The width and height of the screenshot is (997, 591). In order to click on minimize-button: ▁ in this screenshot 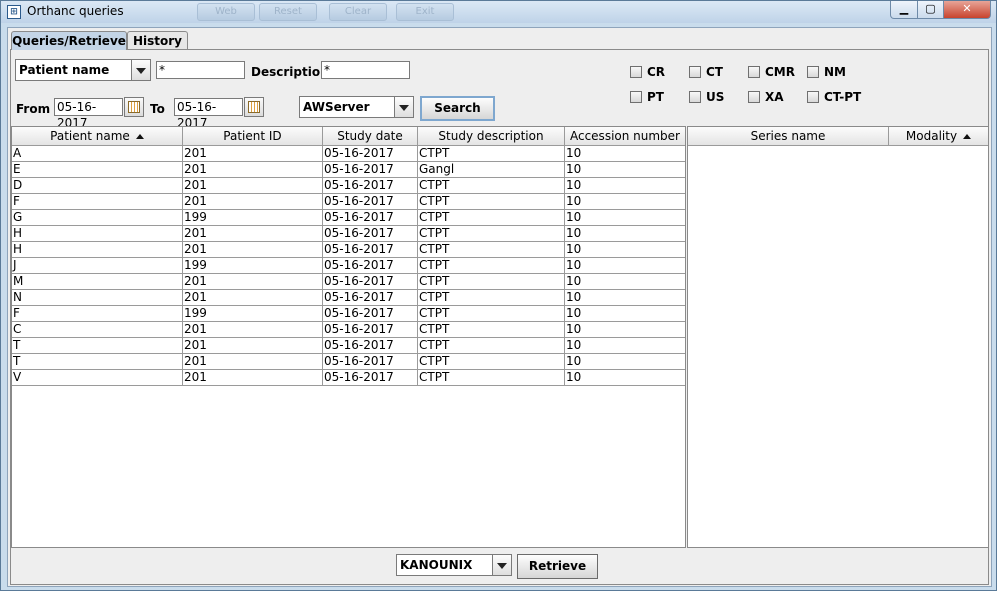, I will do `click(904, 10)`.